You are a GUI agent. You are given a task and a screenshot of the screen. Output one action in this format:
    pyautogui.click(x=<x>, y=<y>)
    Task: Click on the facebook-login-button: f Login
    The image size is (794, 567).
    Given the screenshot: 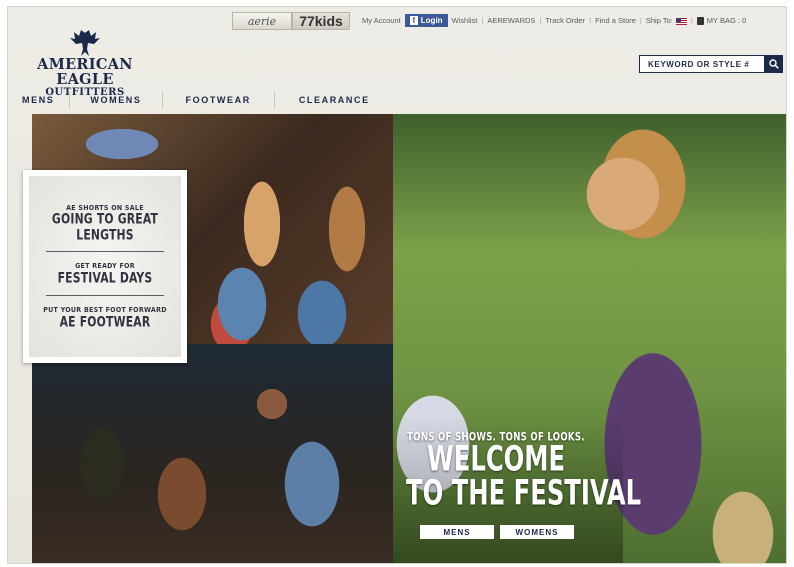 What is the action you would take?
    pyautogui.click(x=426, y=20)
    